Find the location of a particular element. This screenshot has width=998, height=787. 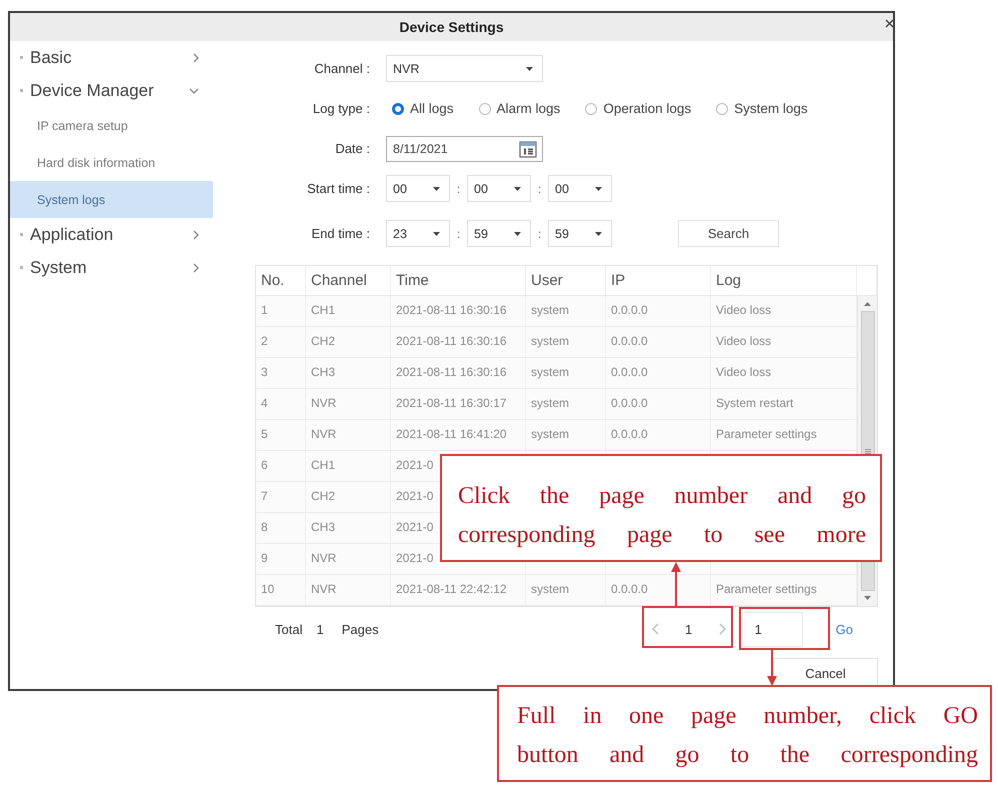

callout-tooltip: Full in one page number, click GO button and go to the corresponding is located at coordinates (744, 733).